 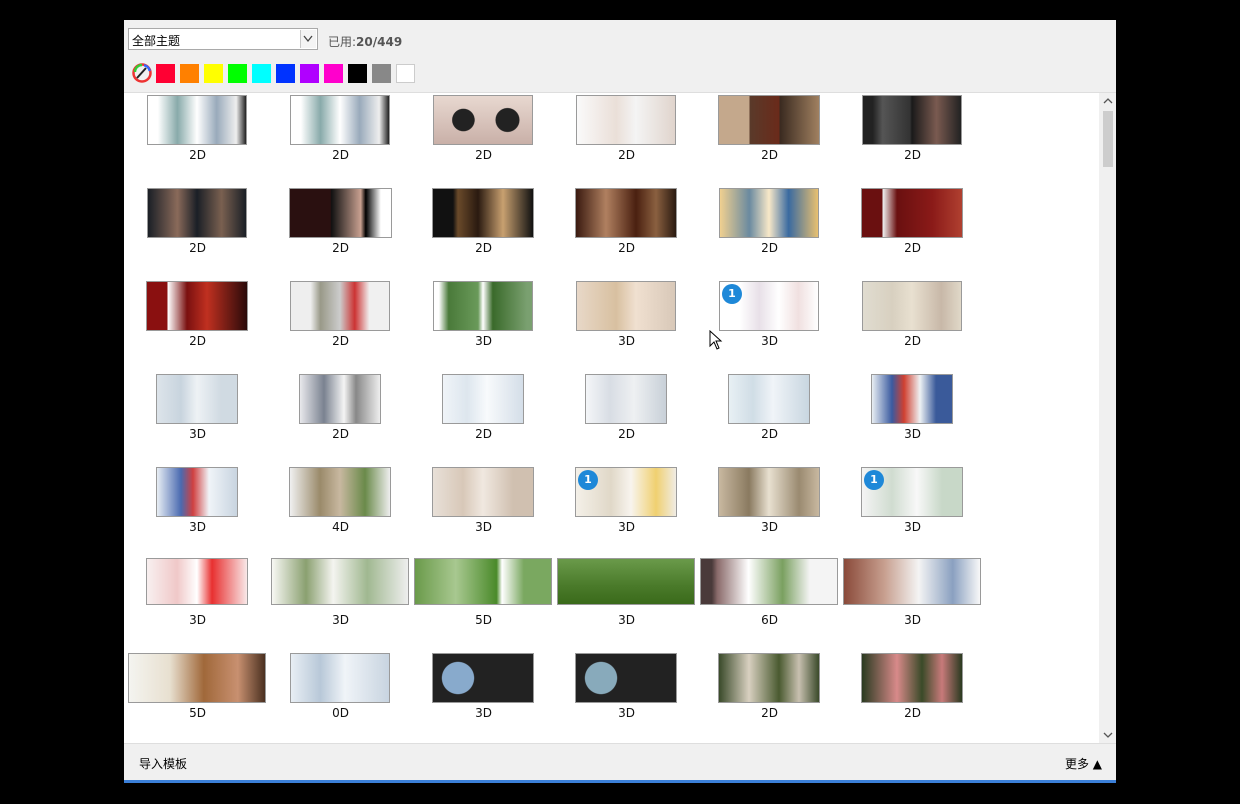 What do you see at coordinates (308, 39) in the screenshot?
I see `chevron-down-icon` at bounding box center [308, 39].